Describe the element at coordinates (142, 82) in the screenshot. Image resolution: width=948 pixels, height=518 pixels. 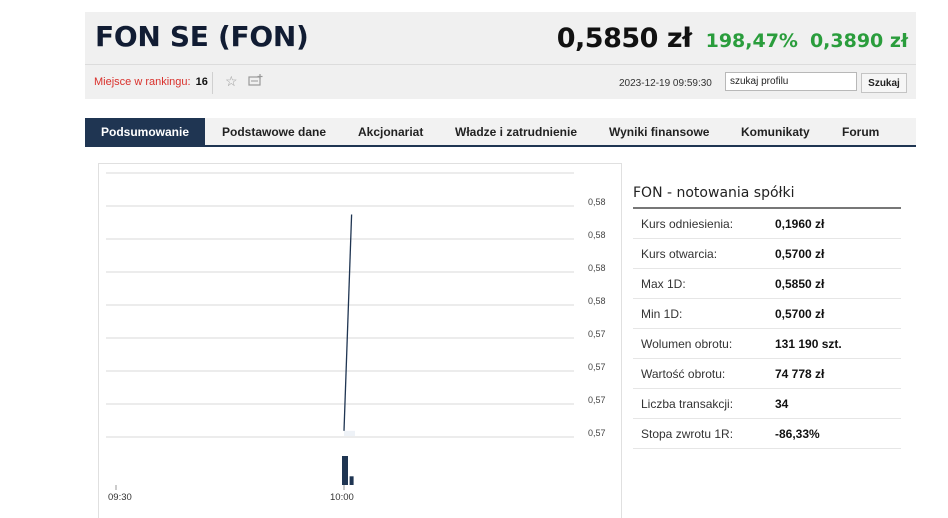
I see `ranking-label: Miejsce w rankingu:` at that location.